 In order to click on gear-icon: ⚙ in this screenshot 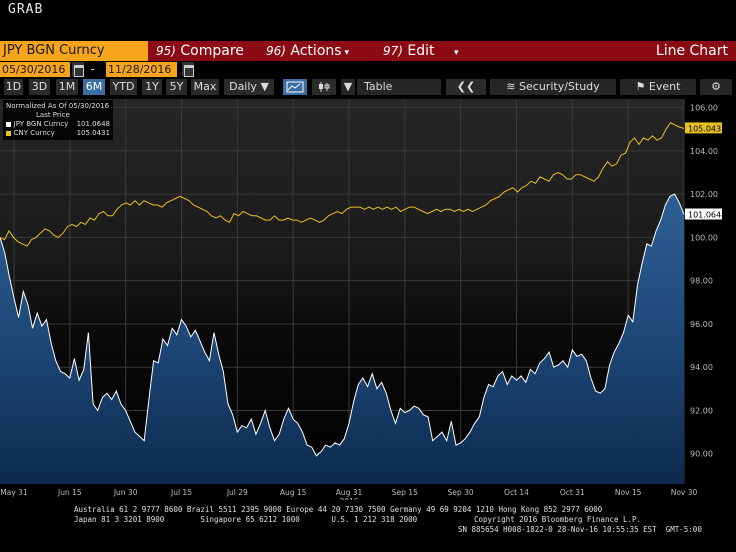, I will do `click(716, 87)`.